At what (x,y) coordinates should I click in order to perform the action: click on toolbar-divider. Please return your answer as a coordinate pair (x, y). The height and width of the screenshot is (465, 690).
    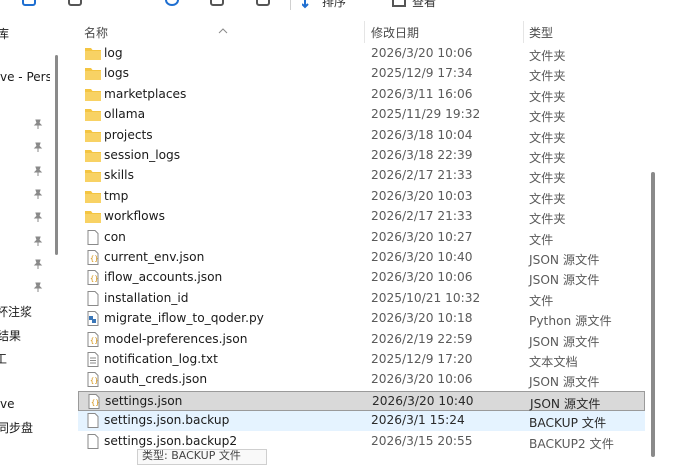
    Looking at the image, I should click on (290, 5).